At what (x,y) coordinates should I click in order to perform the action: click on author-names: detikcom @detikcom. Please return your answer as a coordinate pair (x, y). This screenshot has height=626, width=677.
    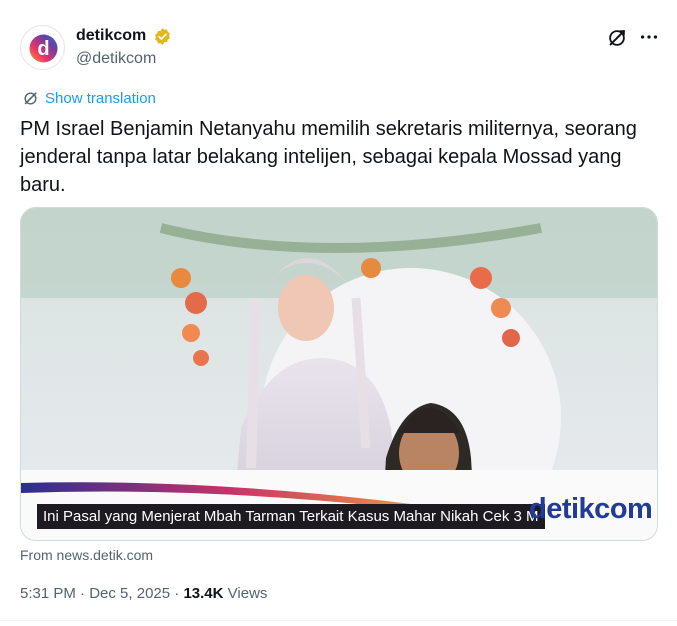
    Looking at the image, I should click on (124, 47).